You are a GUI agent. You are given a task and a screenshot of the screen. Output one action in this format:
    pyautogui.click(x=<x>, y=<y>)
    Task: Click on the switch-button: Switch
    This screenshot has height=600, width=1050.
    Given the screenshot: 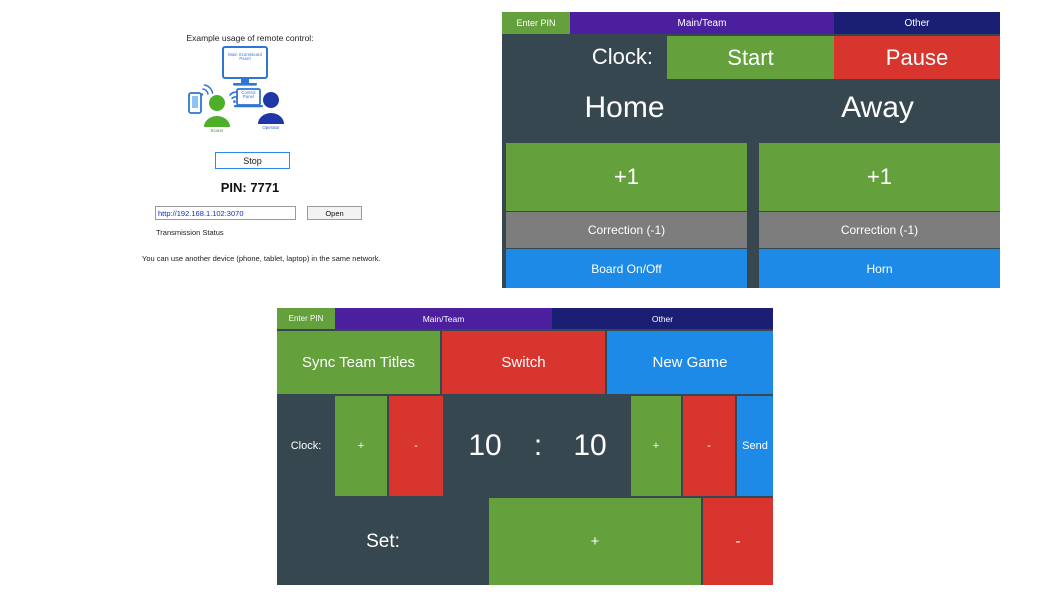 What is the action you would take?
    pyautogui.click(x=523, y=362)
    